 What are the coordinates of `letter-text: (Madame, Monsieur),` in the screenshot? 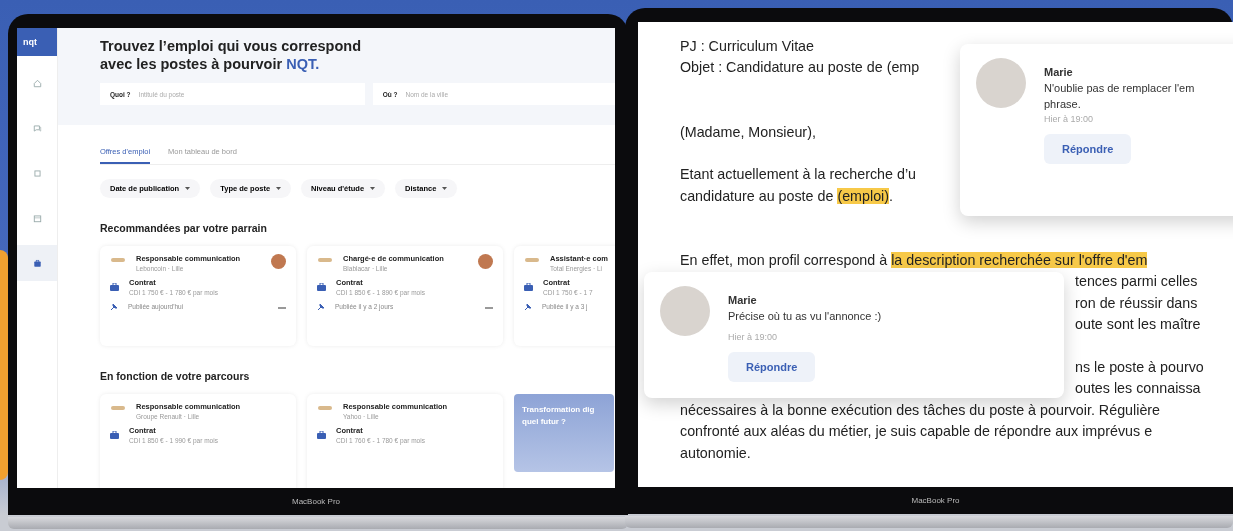 It's located at (748, 131).